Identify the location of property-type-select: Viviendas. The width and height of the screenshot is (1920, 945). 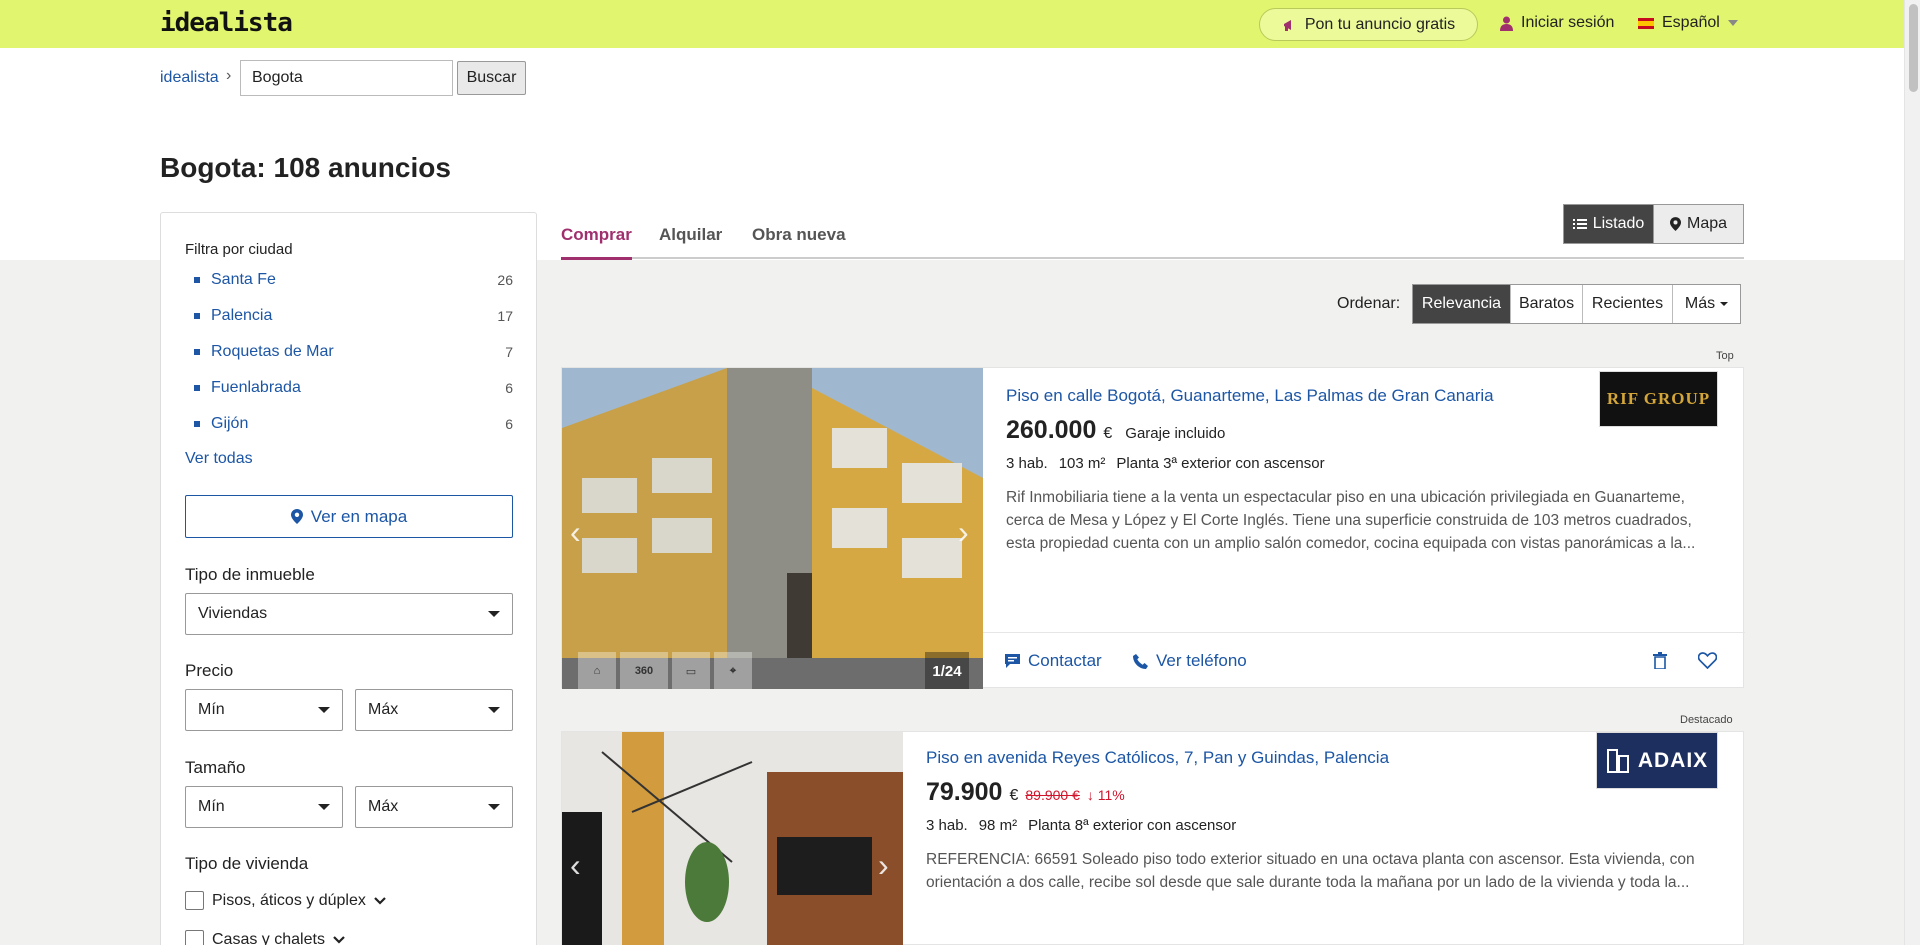
(349, 614).